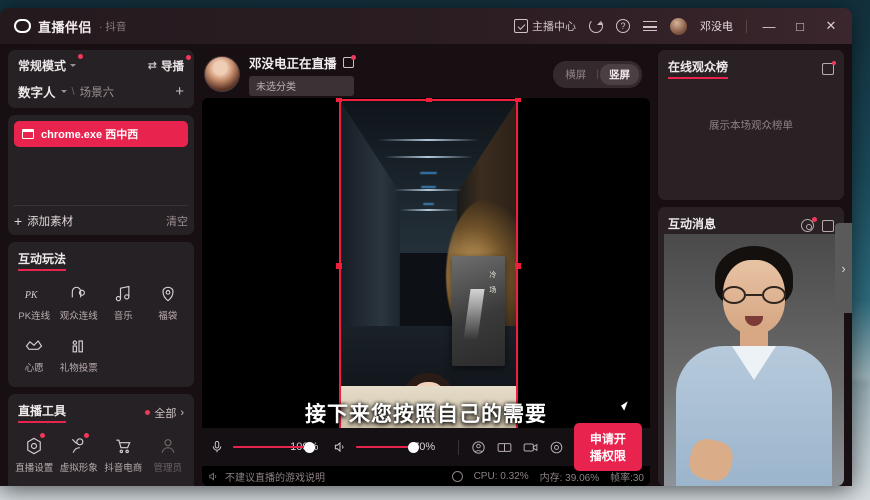 Image resolution: width=870 pixels, height=500 pixels. I want to click on status-cpu: CPU: 0.32%, so click(501, 476).